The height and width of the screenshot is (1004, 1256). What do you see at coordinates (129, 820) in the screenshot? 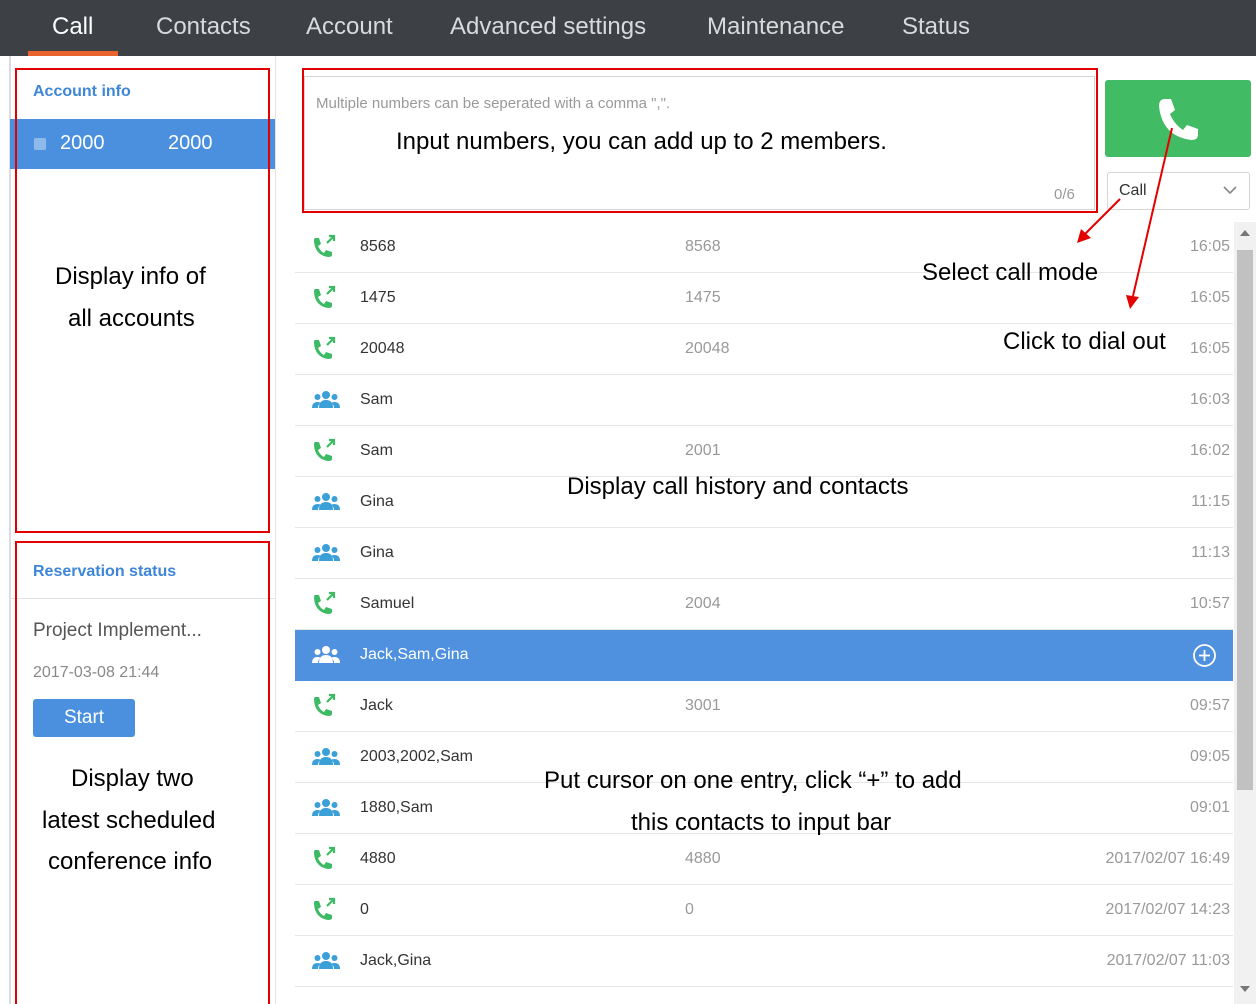
I see `reservation-hint-line-2: latest scheduled` at bounding box center [129, 820].